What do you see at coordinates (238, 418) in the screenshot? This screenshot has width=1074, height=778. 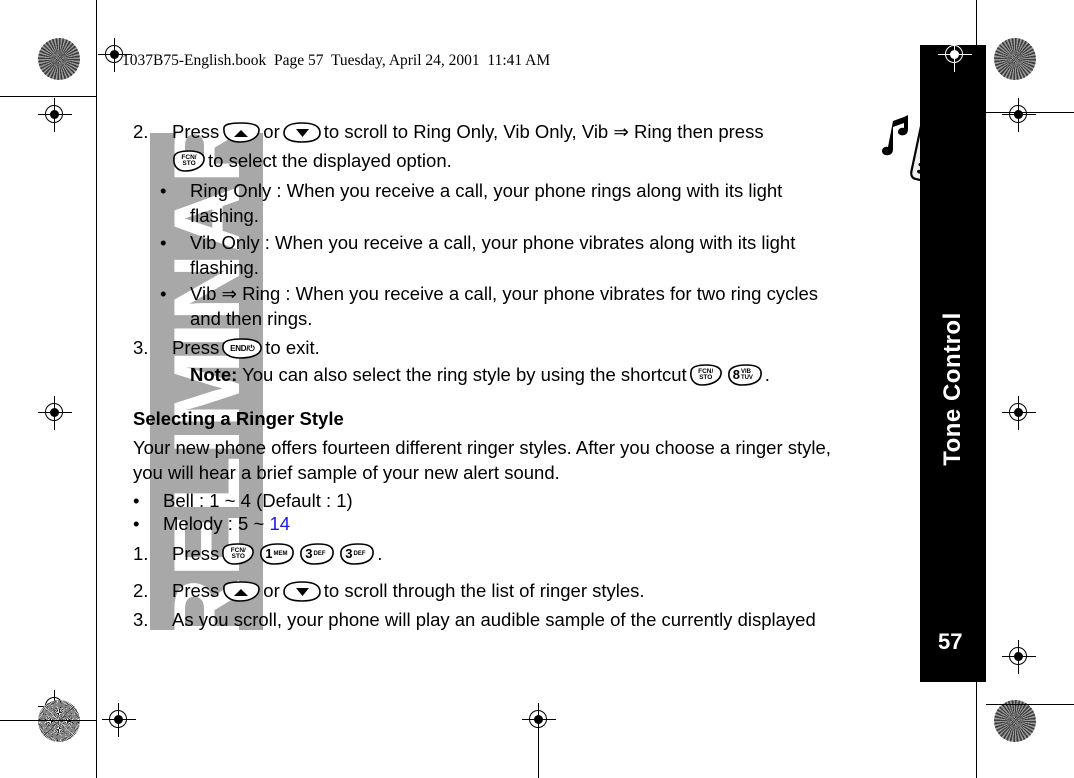 I see `section-heading: Selecting a Ringer Style` at bounding box center [238, 418].